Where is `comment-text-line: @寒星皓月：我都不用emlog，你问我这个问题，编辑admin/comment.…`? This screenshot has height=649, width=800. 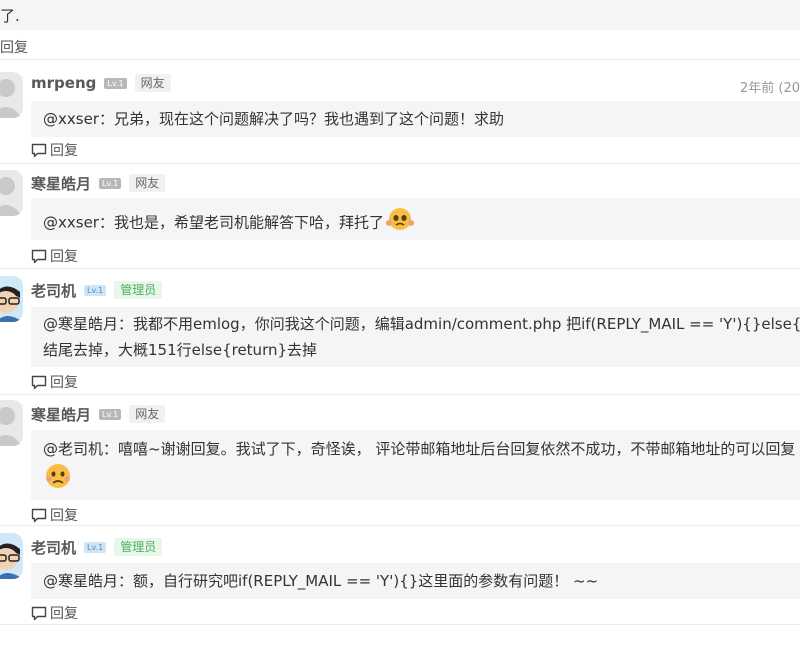 comment-text-line: @寒星皓月：我都不用emlog，你问我这个问题，编辑admin/comment.… is located at coordinates (421, 324).